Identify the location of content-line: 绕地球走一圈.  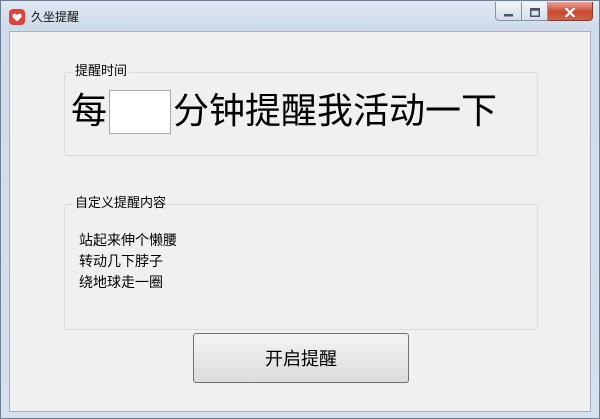
(121, 283).